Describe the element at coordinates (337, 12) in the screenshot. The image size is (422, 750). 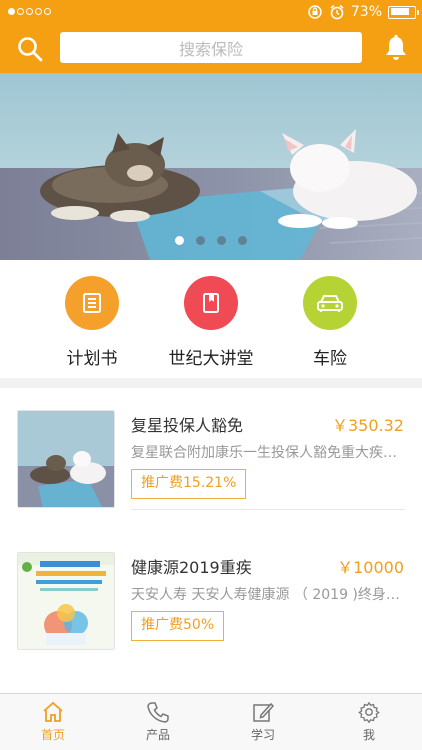
I see `alarm-icon` at that location.